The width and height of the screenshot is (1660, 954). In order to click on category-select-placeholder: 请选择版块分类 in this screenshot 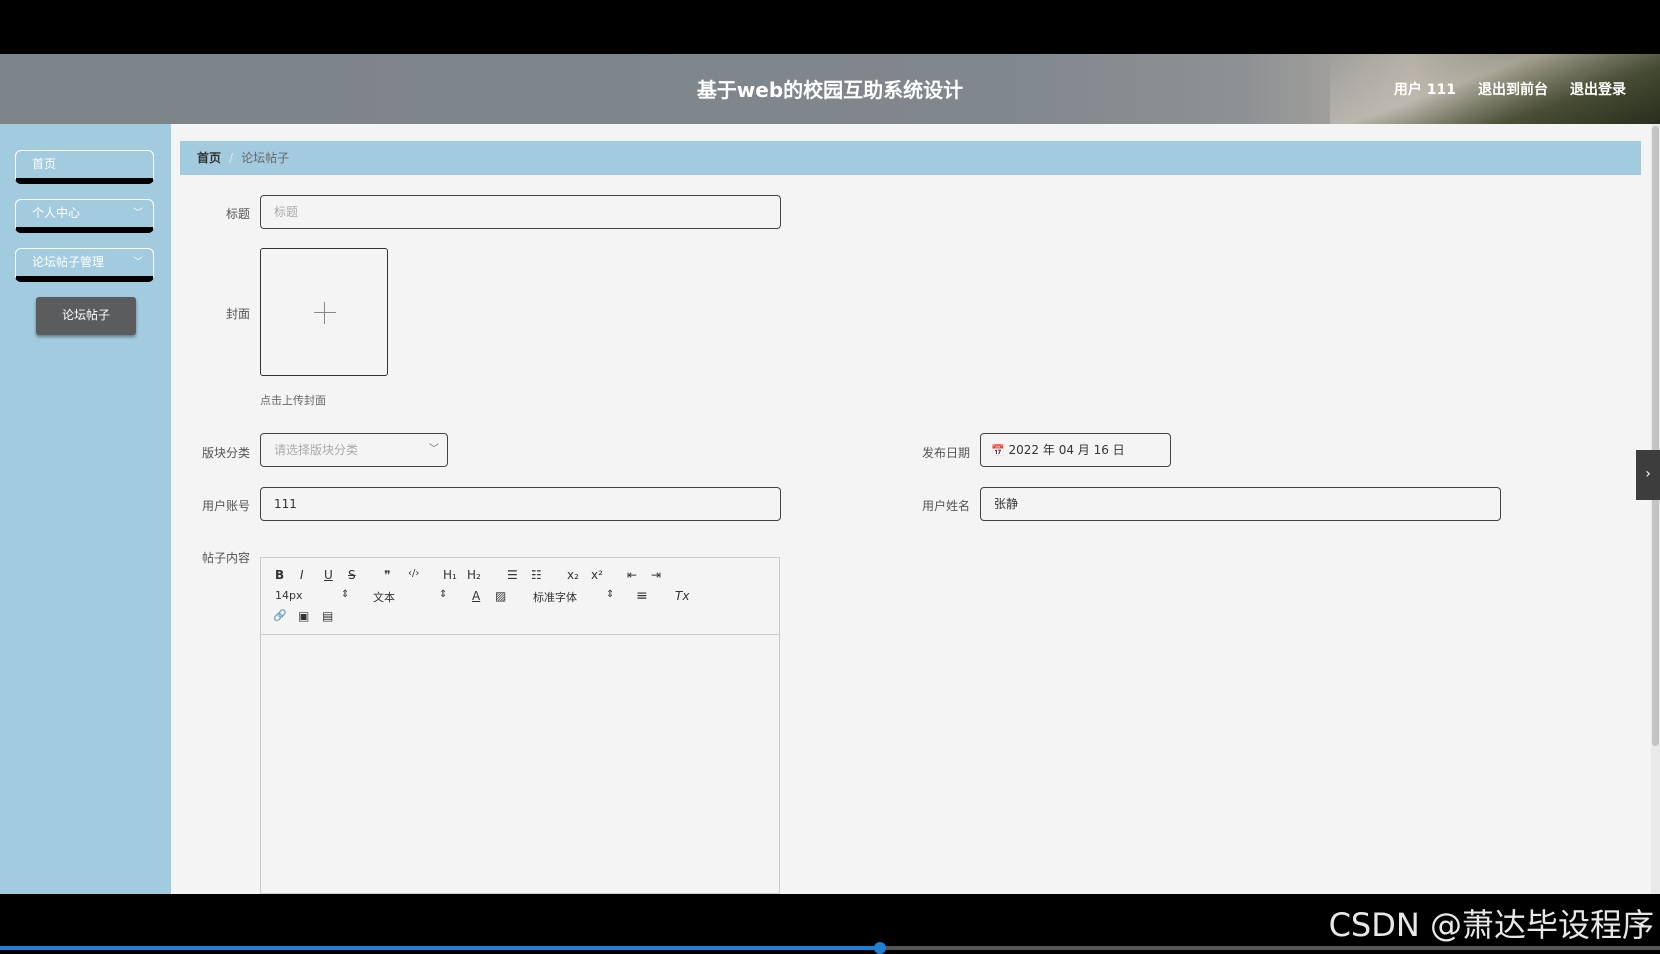, I will do `click(316, 450)`.